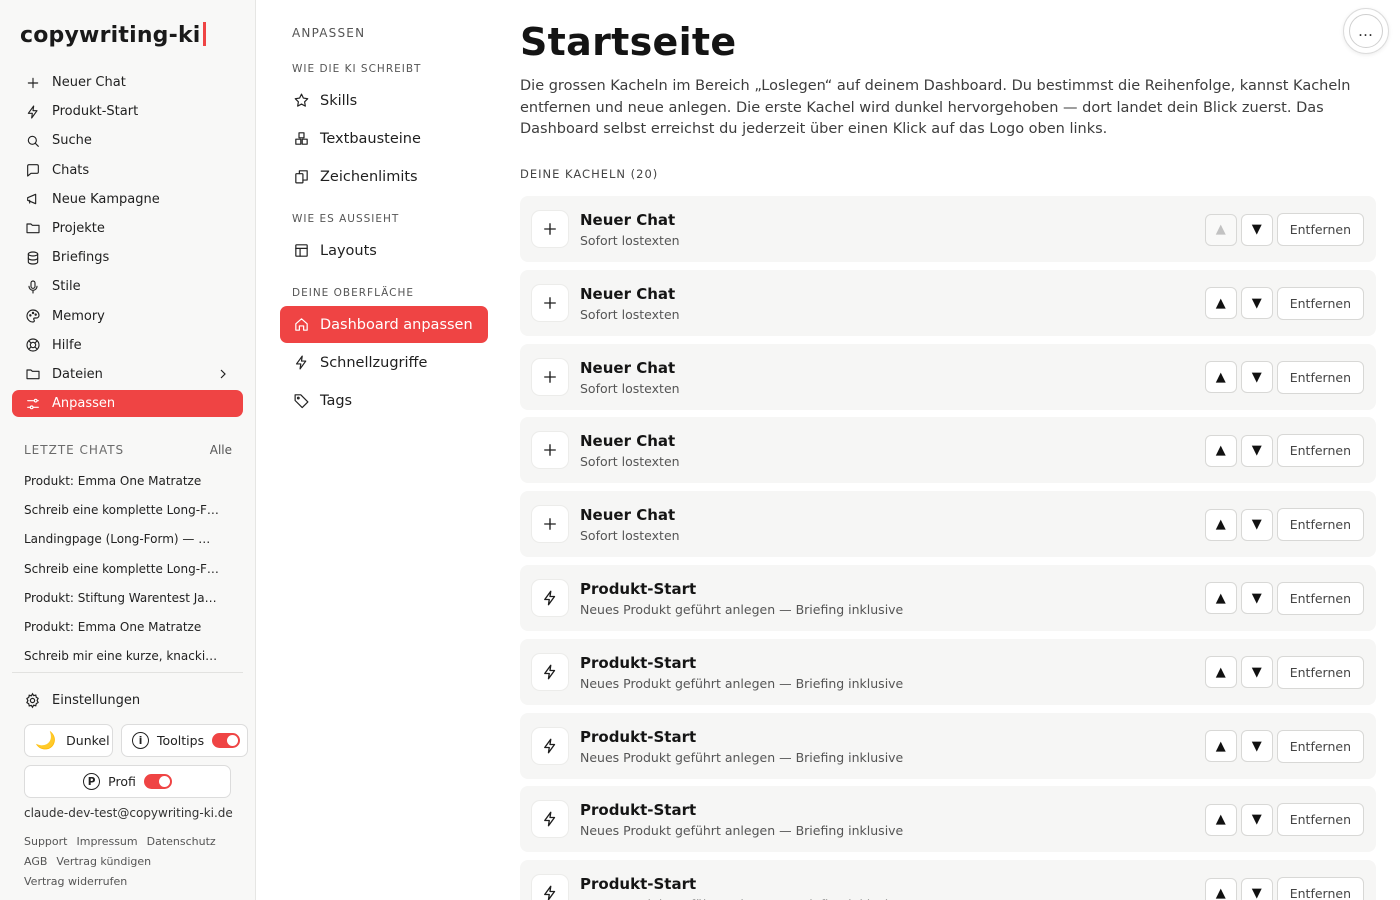 Image resolution: width=1400 pixels, height=900 pixels. I want to click on logo: copywriting-ki, so click(113, 35).